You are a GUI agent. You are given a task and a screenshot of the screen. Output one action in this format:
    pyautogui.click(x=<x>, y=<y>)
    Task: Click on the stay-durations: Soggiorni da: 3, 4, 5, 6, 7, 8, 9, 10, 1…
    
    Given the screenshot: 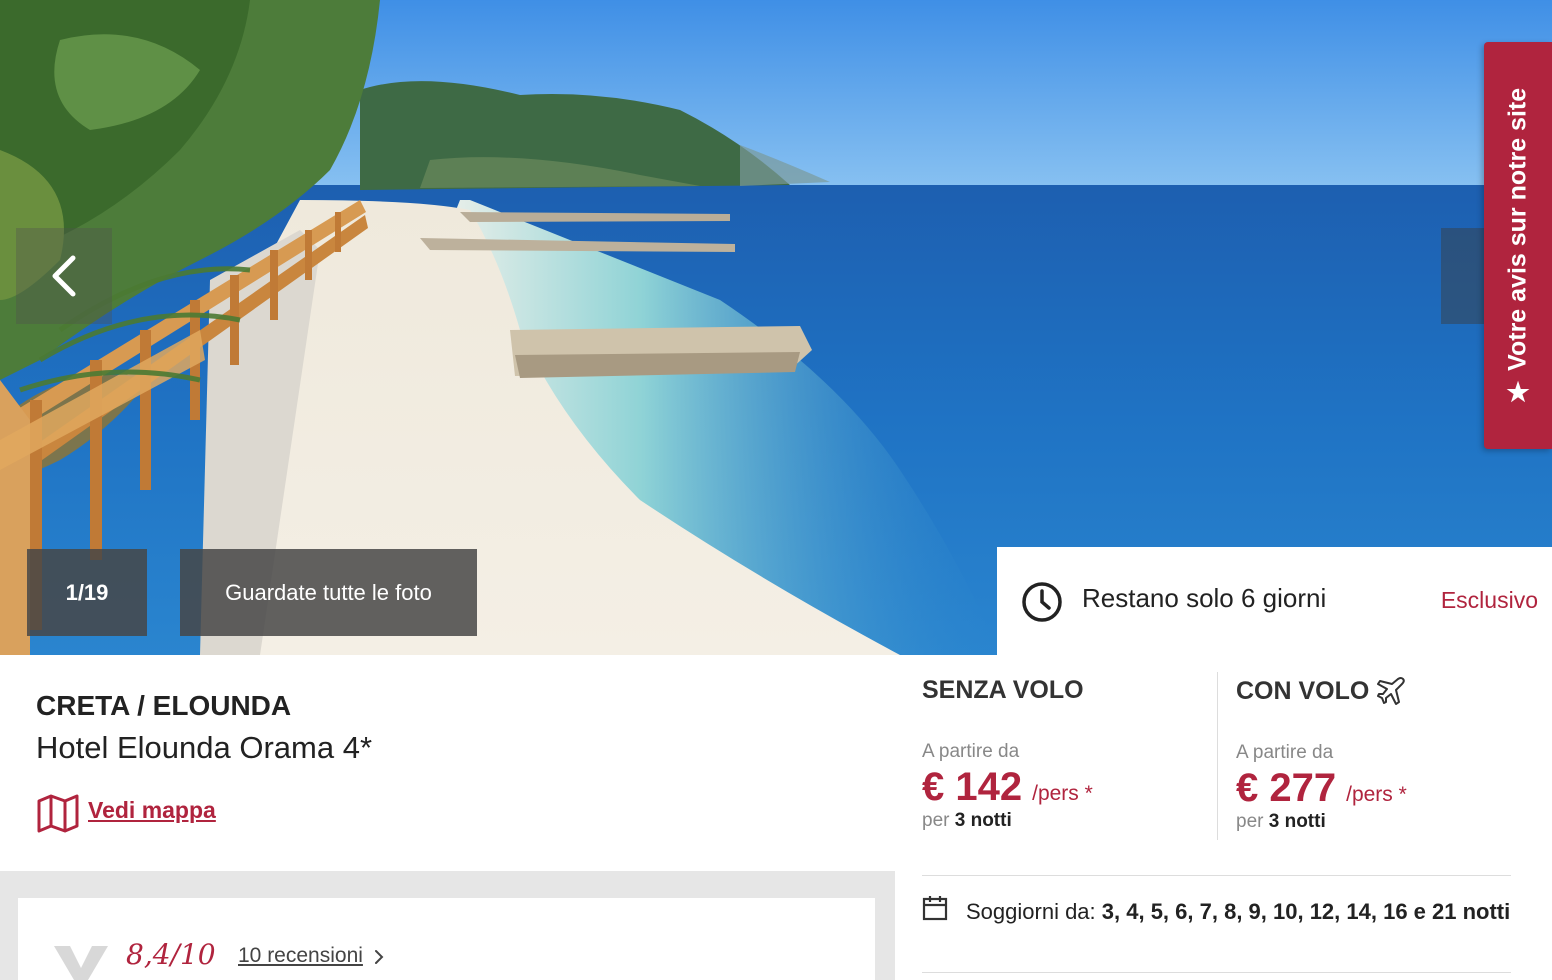 What is the action you would take?
    pyautogui.click(x=1222, y=911)
    